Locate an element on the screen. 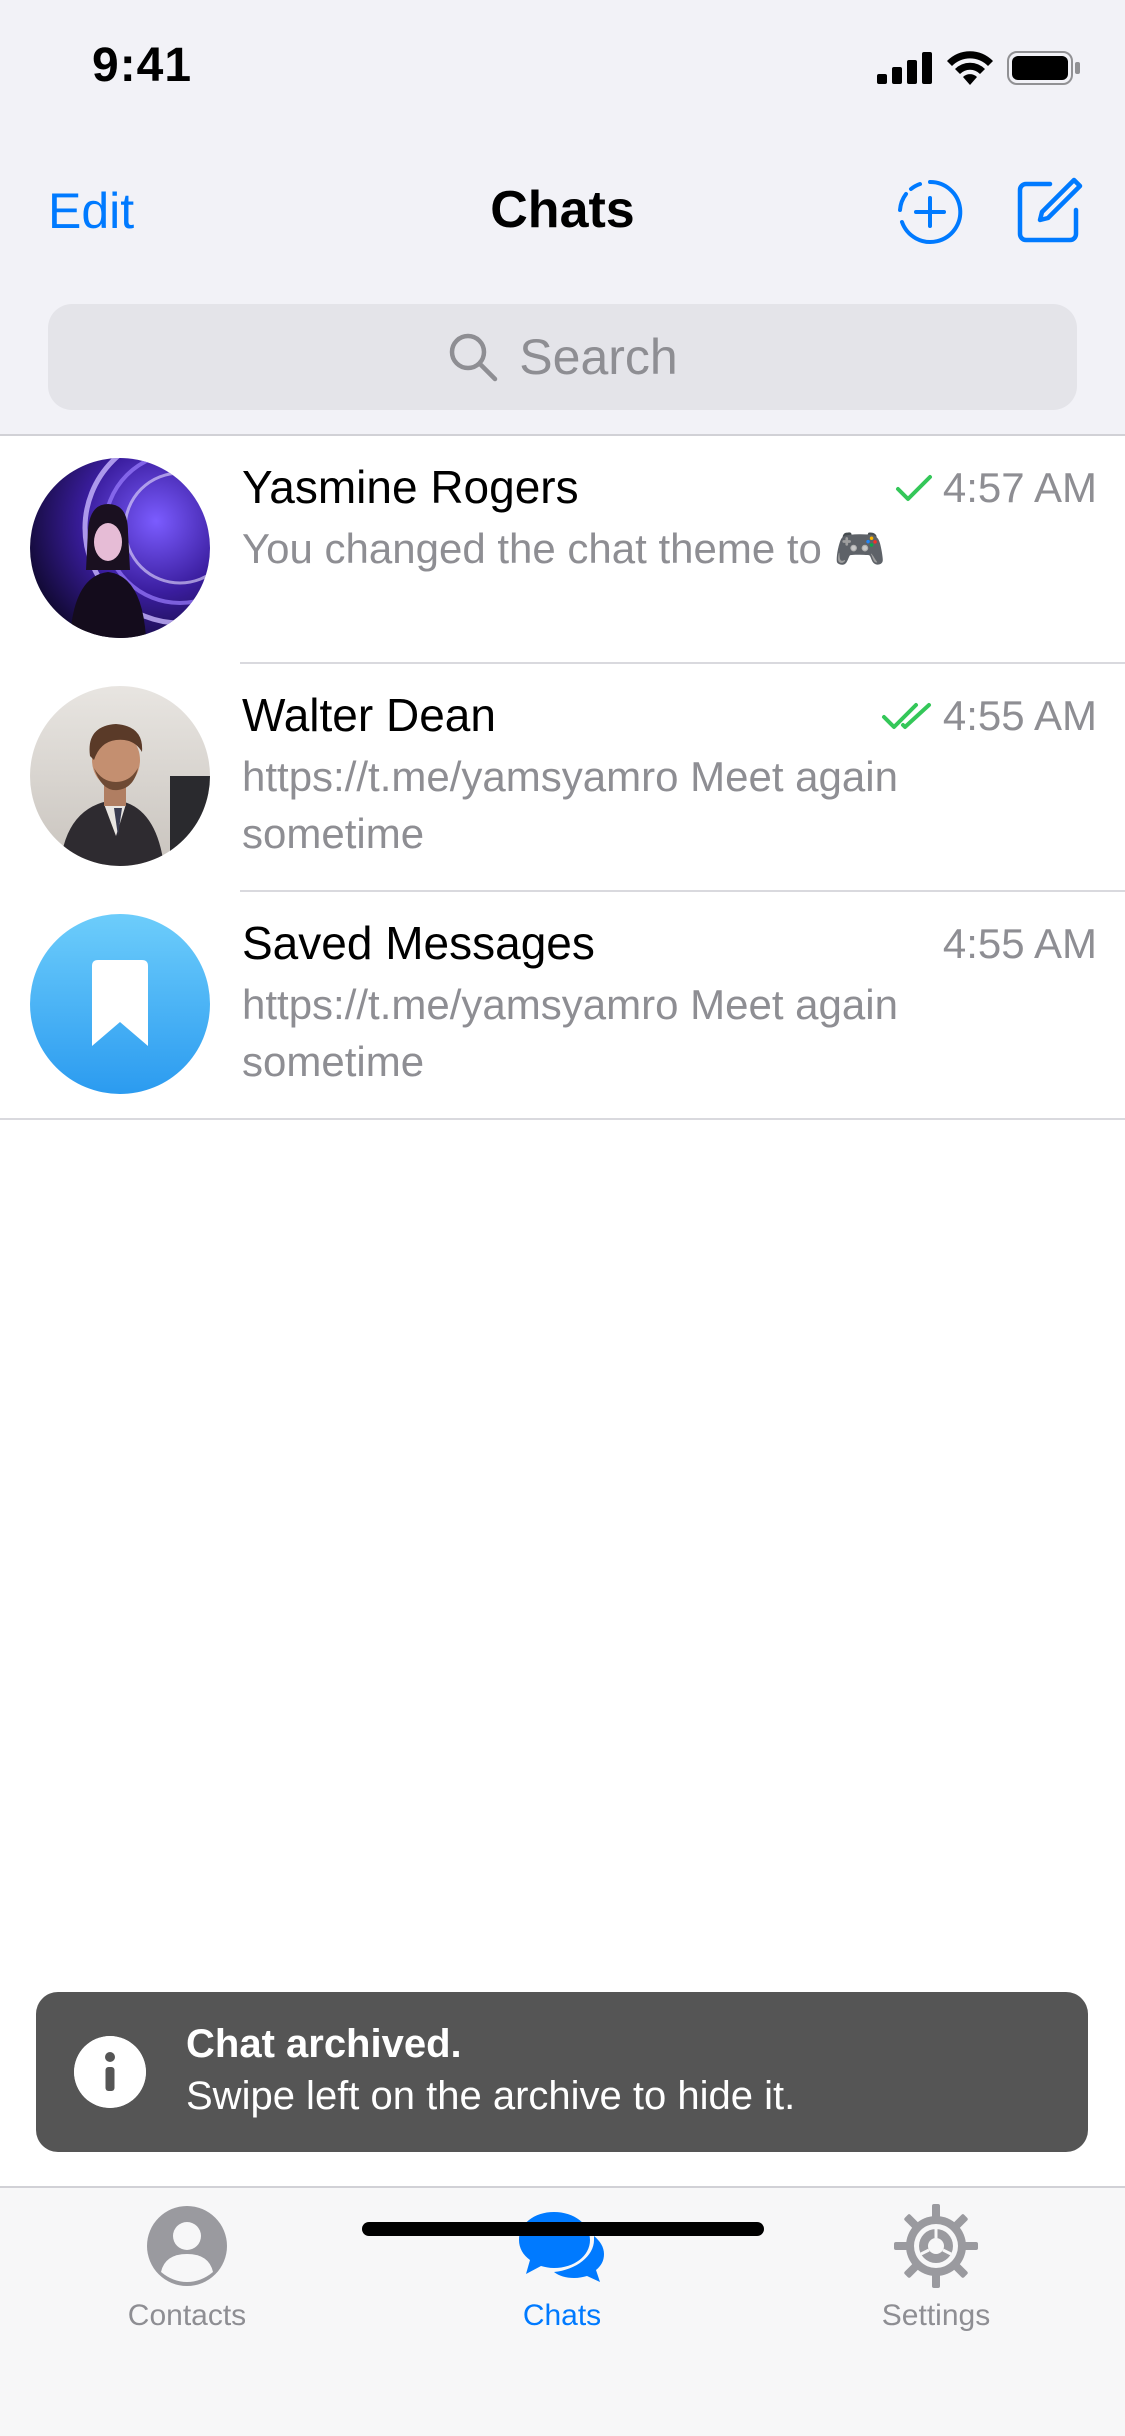 The width and height of the screenshot is (1125, 2436). gear-icon is located at coordinates (936, 2246).